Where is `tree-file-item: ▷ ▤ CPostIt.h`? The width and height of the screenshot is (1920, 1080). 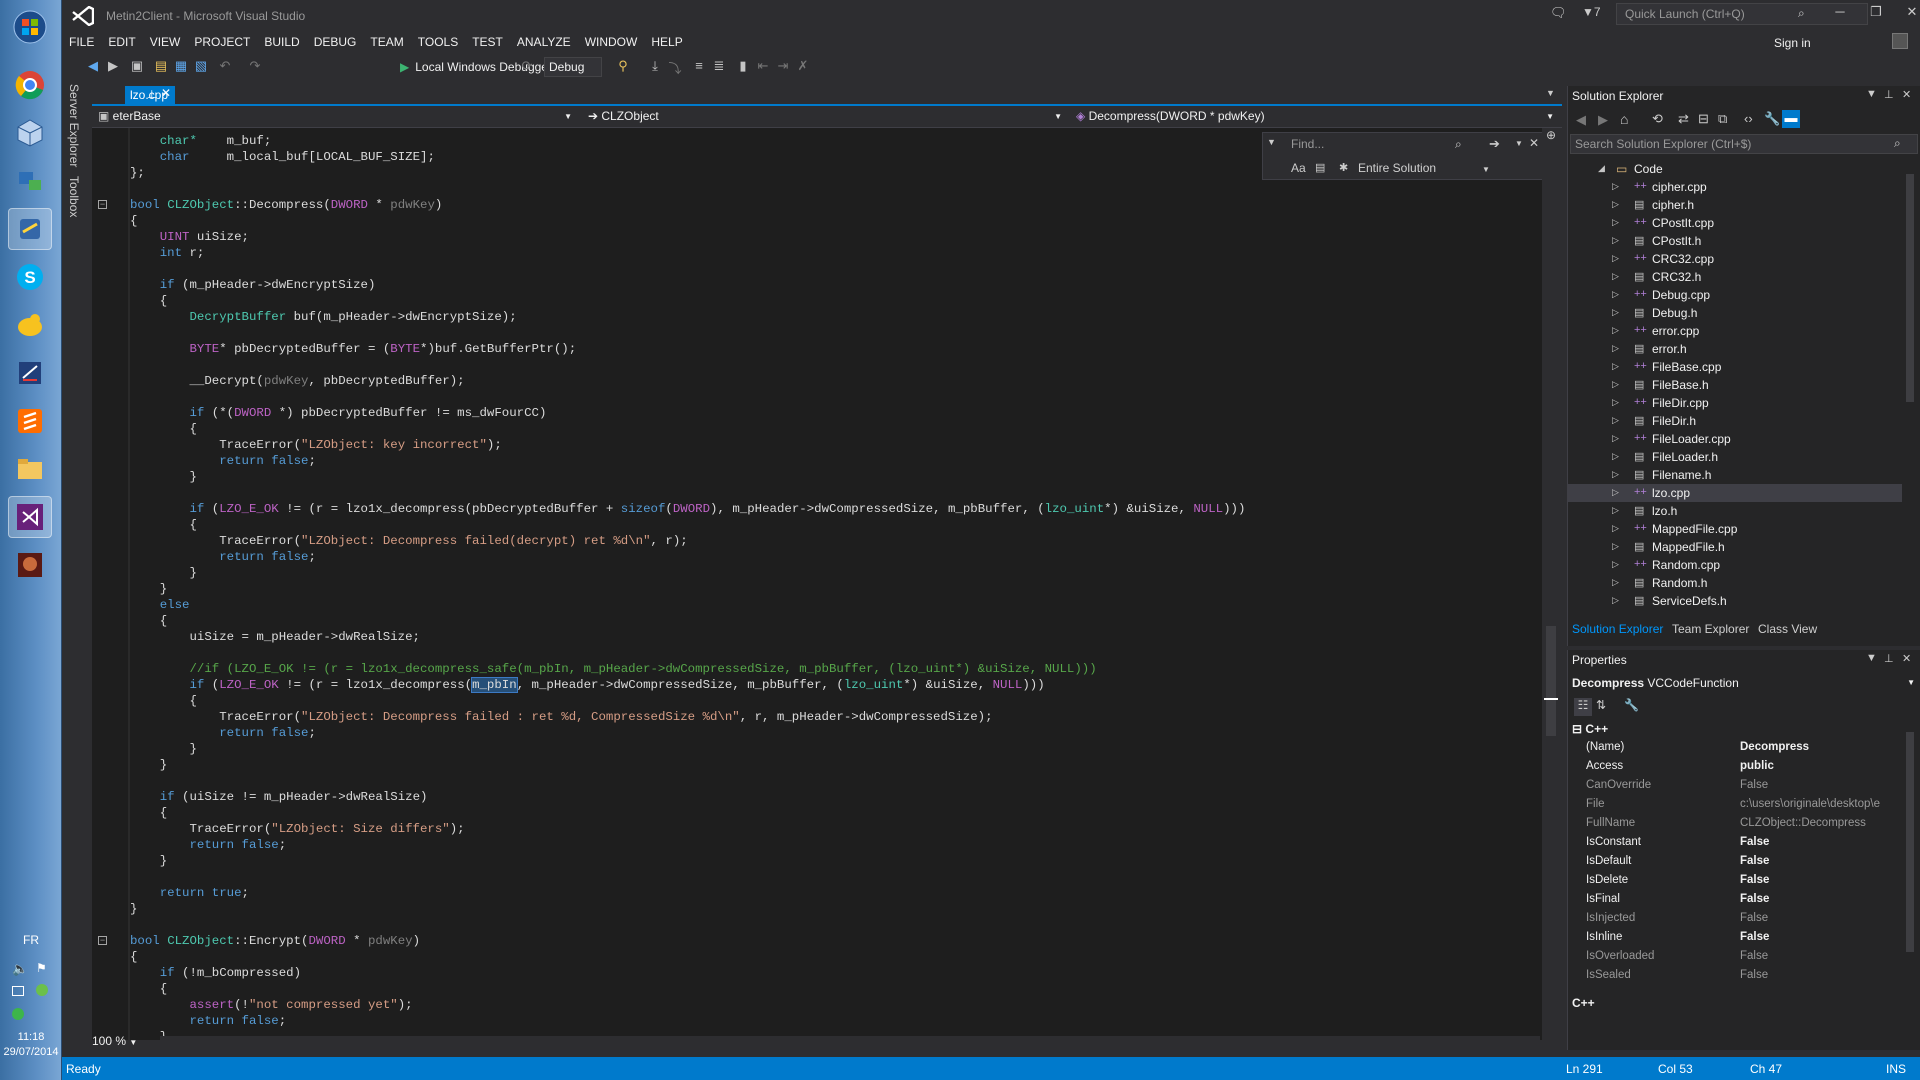
tree-file-item: ▷ ▤ CPostIt.h is located at coordinates (1735, 241).